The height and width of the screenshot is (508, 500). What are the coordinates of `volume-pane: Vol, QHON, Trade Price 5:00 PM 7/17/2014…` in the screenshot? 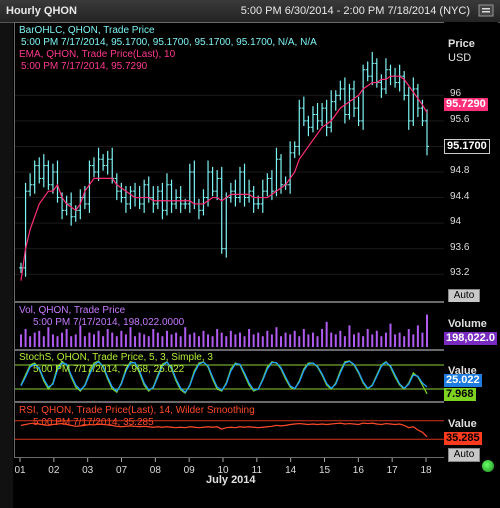 It's located at (230, 326).